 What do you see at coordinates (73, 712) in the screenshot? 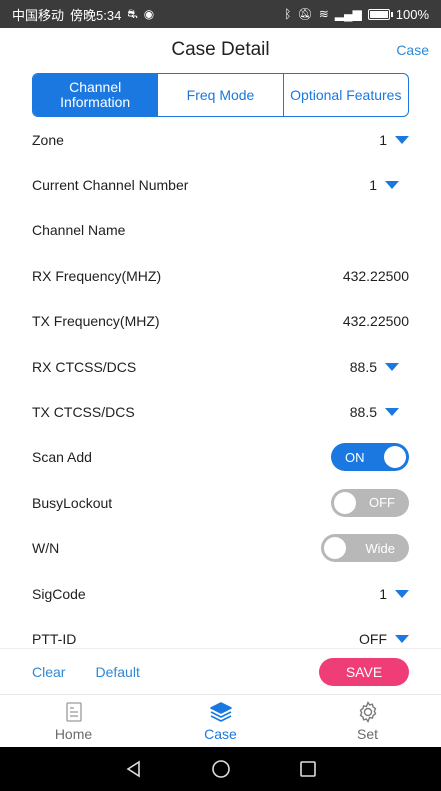
I see `home-icon` at bounding box center [73, 712].